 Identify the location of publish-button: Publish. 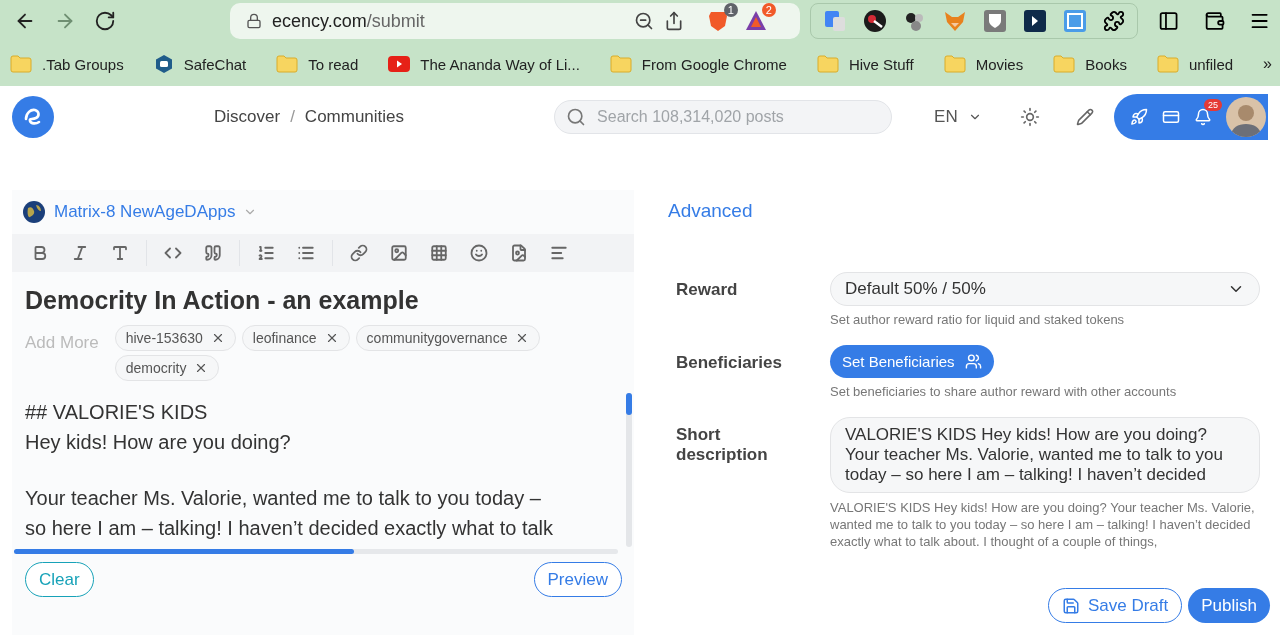
(1229, 605).